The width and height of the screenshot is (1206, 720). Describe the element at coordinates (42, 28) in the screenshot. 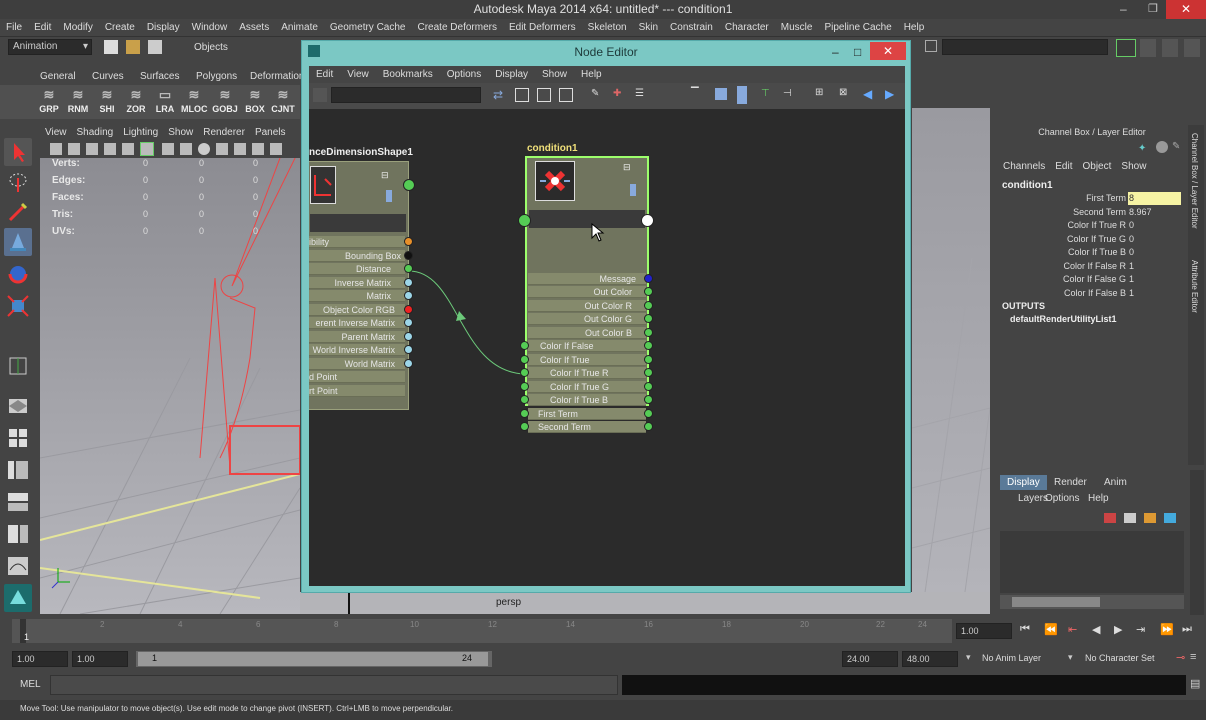

I see `menu-edit: Edit` at that location.